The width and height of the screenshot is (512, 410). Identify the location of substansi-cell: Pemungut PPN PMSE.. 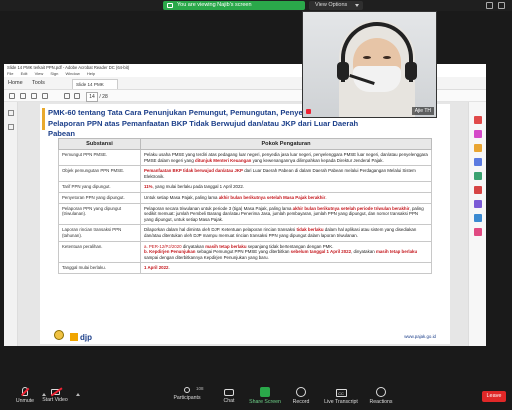
(99, 157).